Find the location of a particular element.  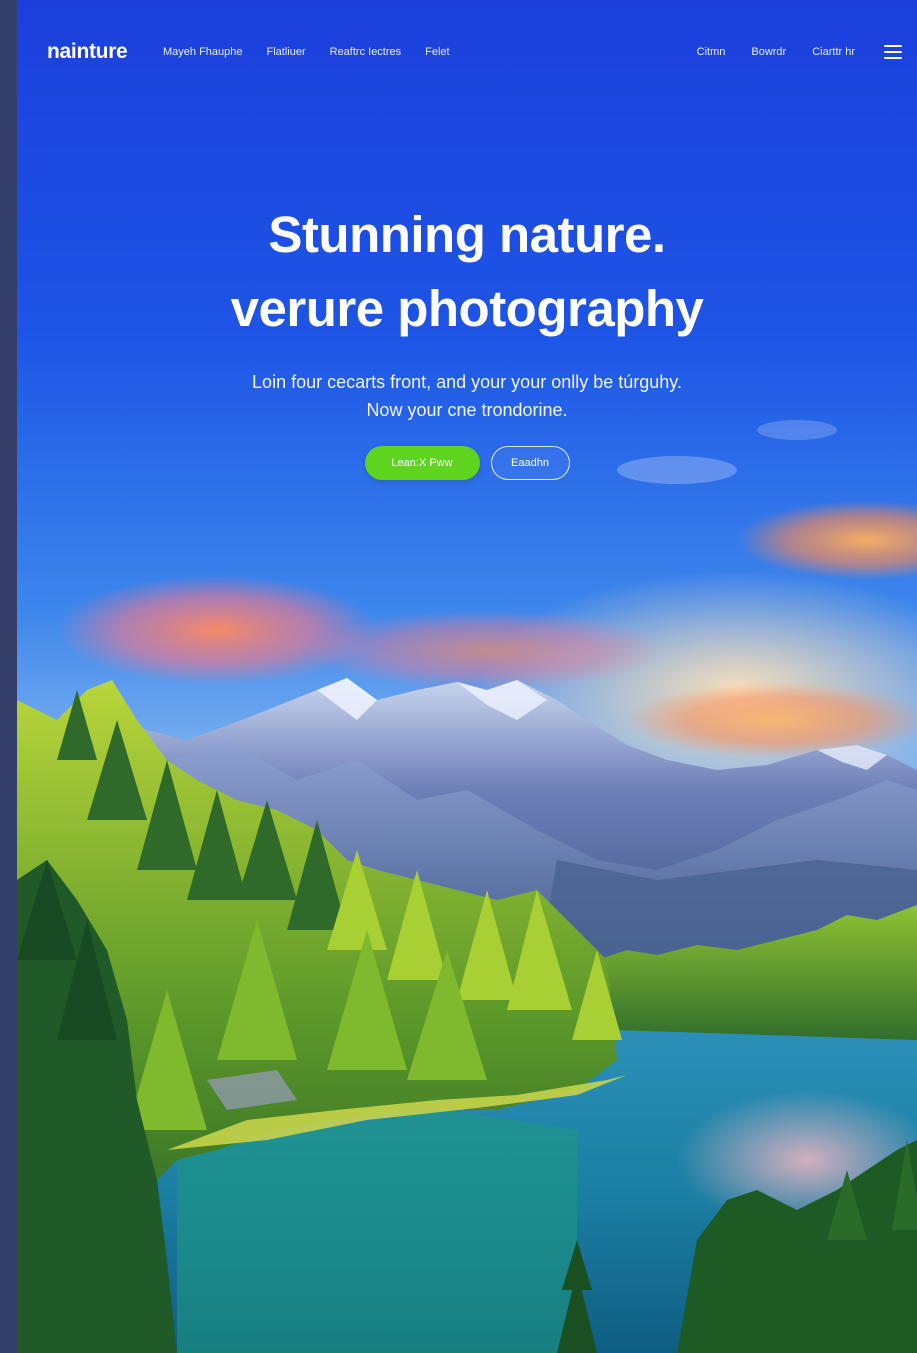

nav-link-right-3: Ciarttr hr is located at coordinates (833, 52).